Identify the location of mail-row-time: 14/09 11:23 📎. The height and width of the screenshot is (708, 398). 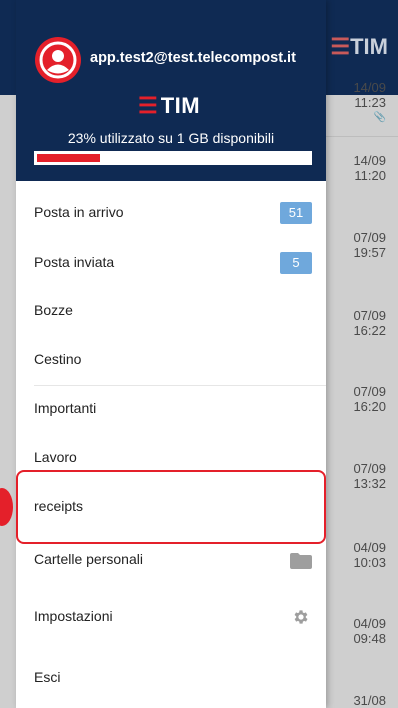
(369, 102).